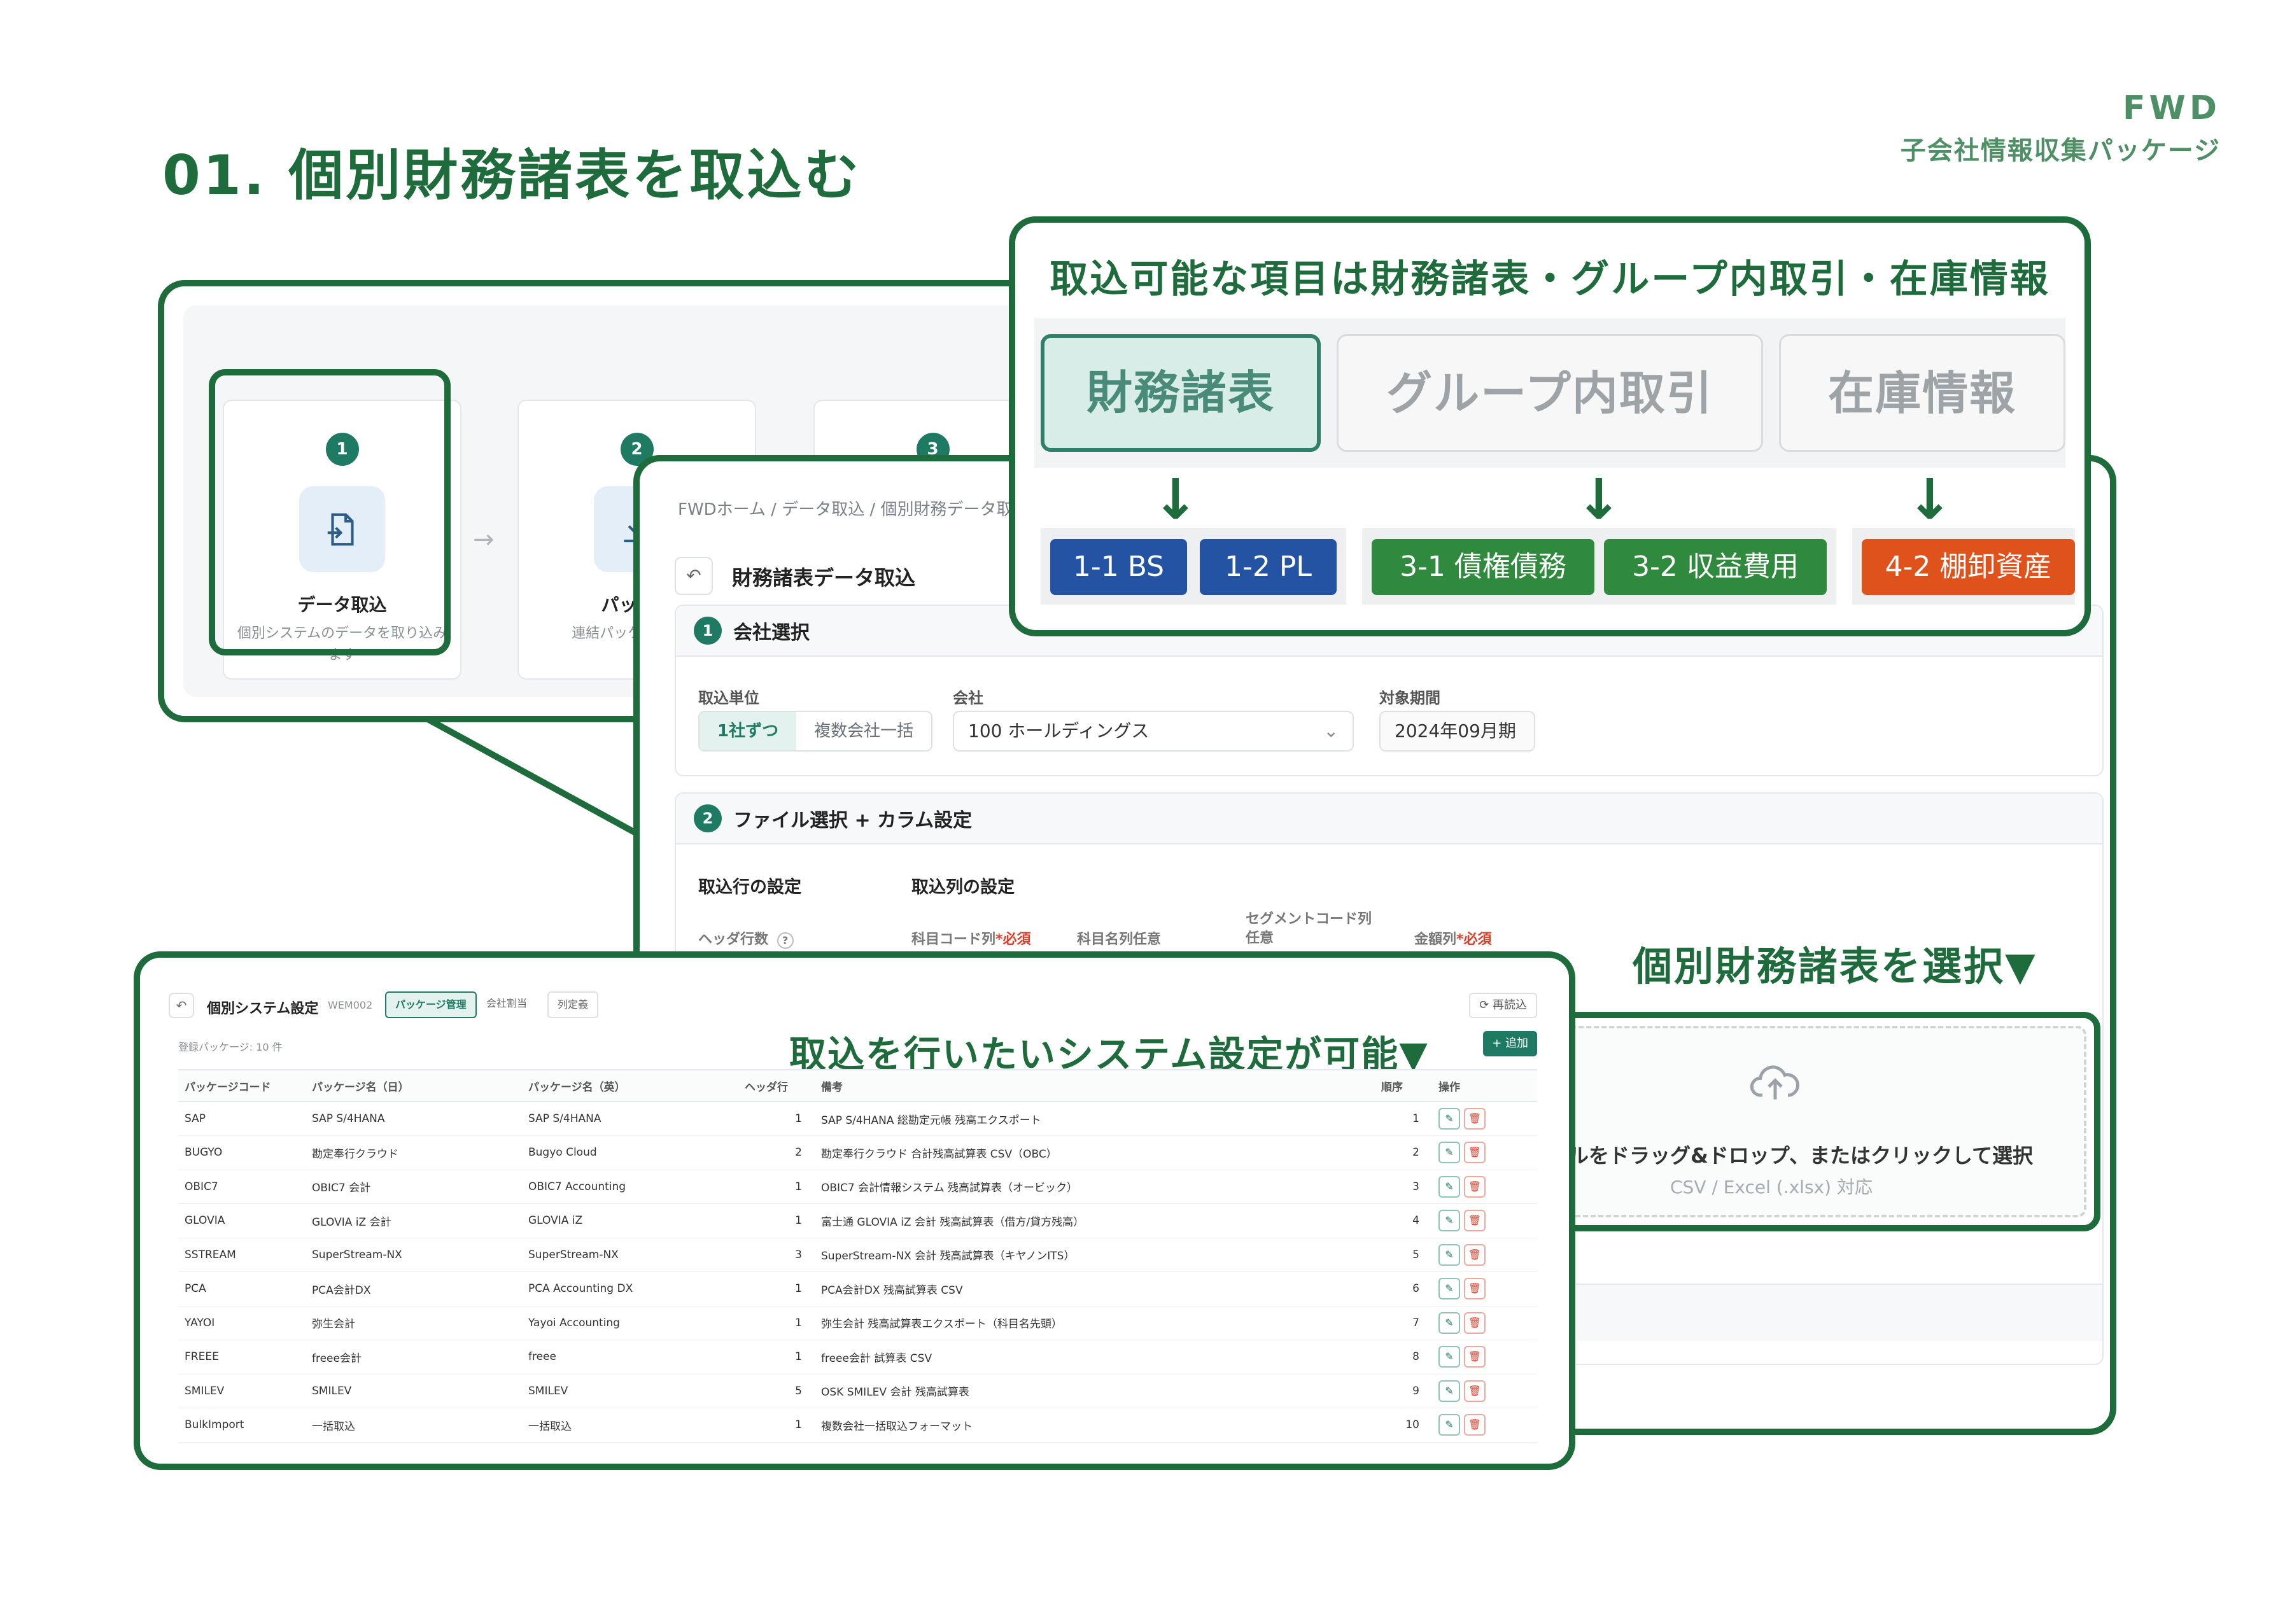 This screenshot has width=2278, height=1624. I want to click on table-cell: SuperStream-NX, so click(630, 1255).